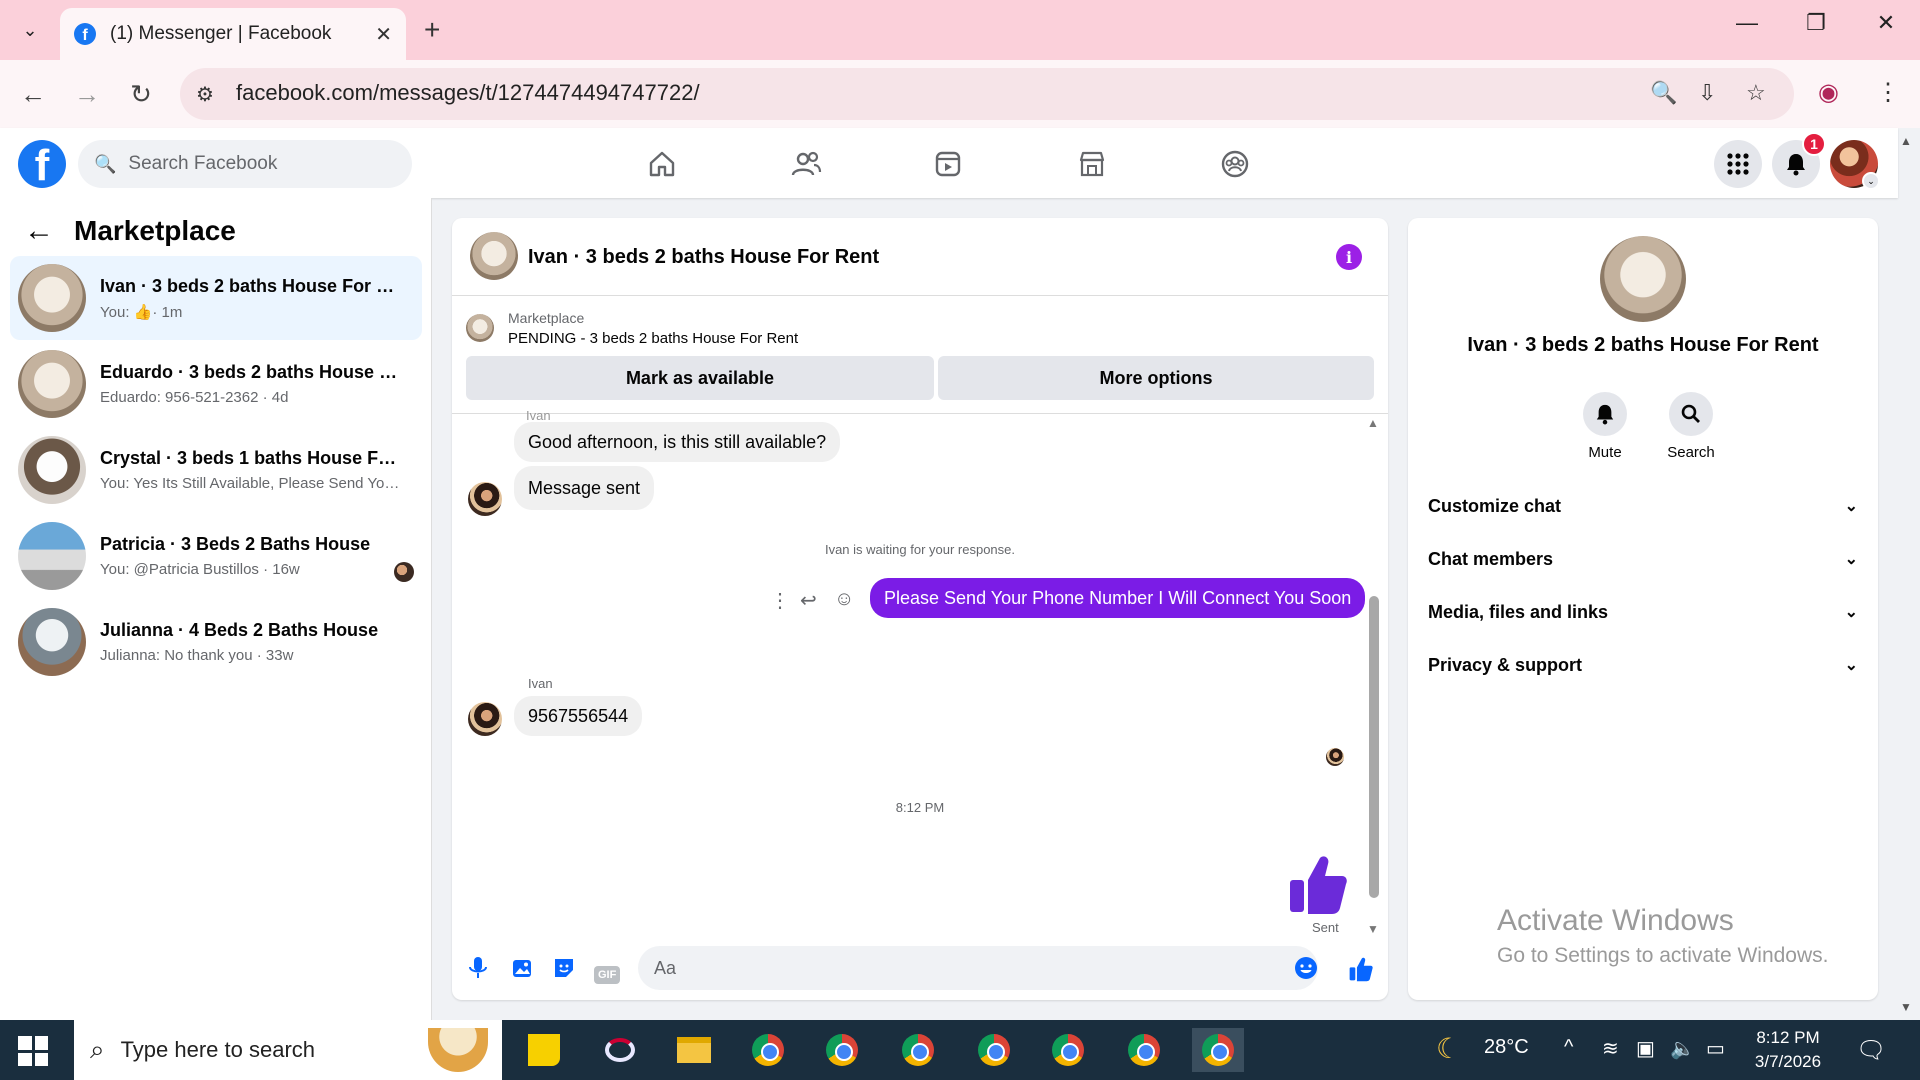 The height and width of the screenshot is (1080, 1920). Describe the element at coordinates (200, 569) in the screenshot. I see `conversation-preview: You: @Patricia Bustillos · 16w` at that location.